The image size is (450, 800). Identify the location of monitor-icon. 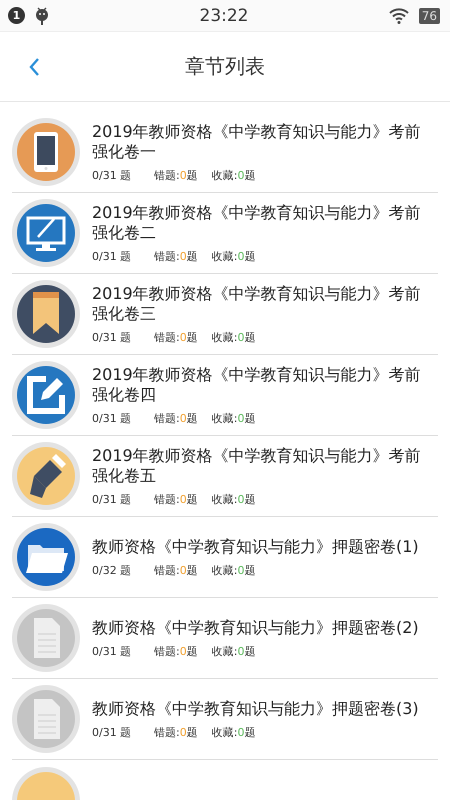
(46, 233).